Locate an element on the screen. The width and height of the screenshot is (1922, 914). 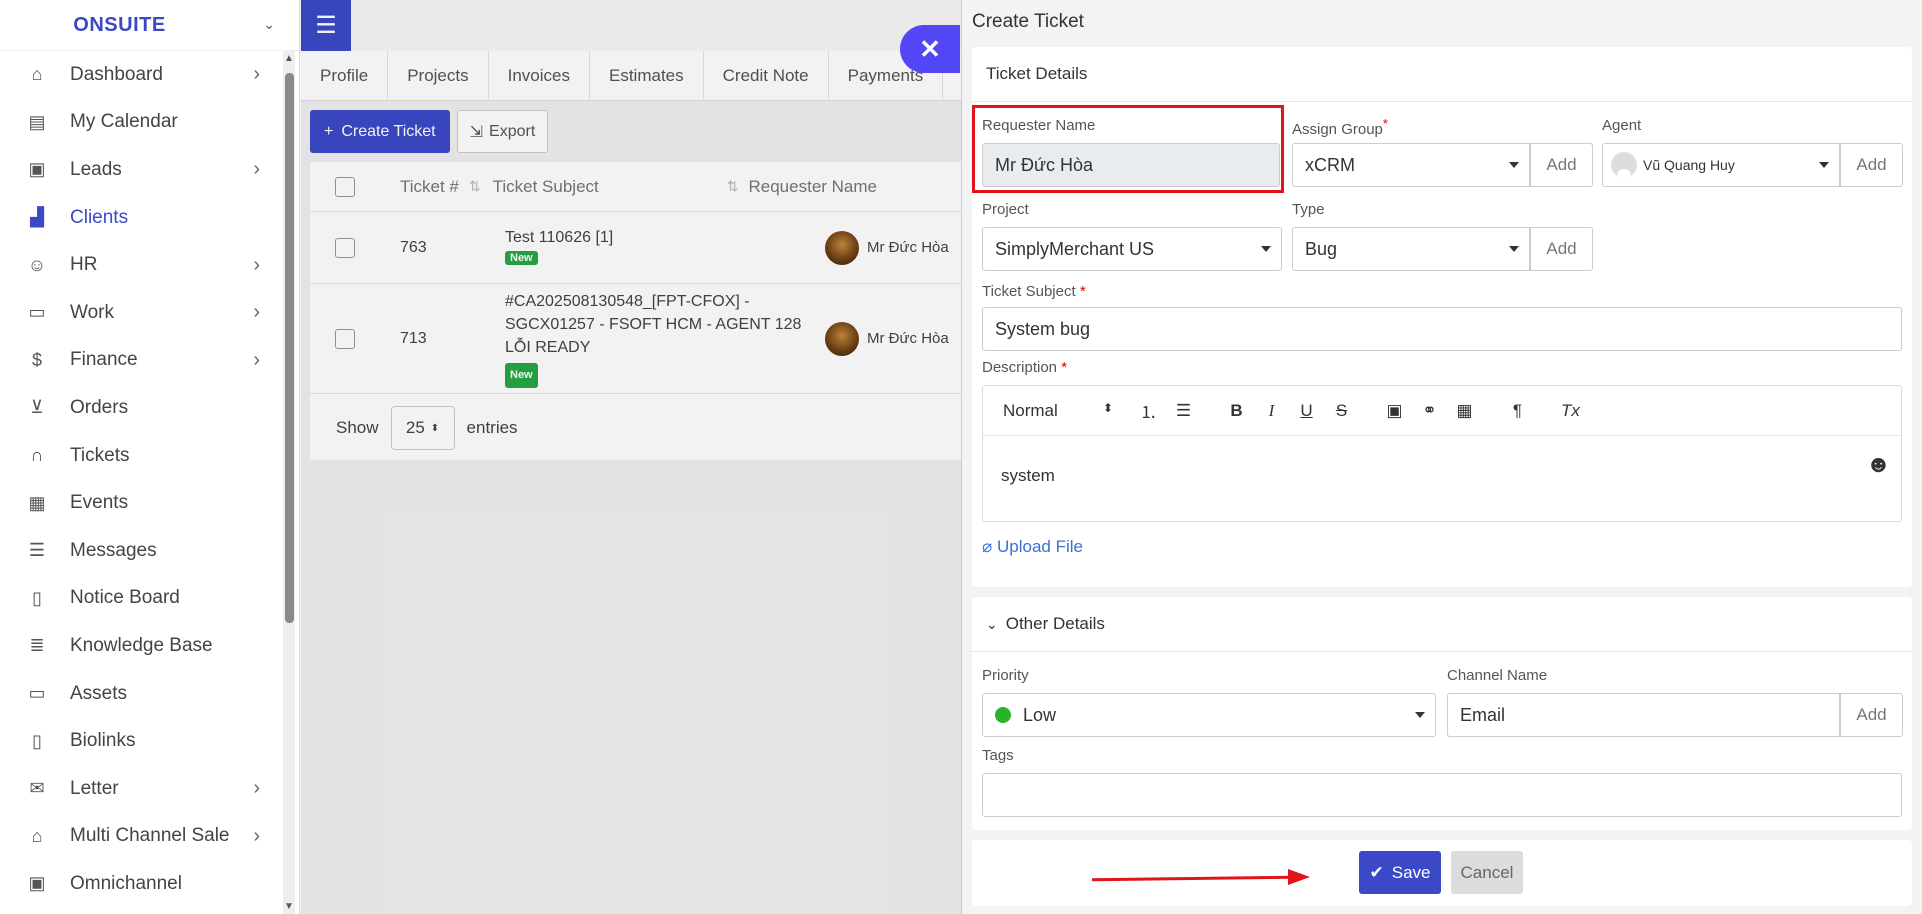
type-select: Bug is located at coordinates (1411, 249).